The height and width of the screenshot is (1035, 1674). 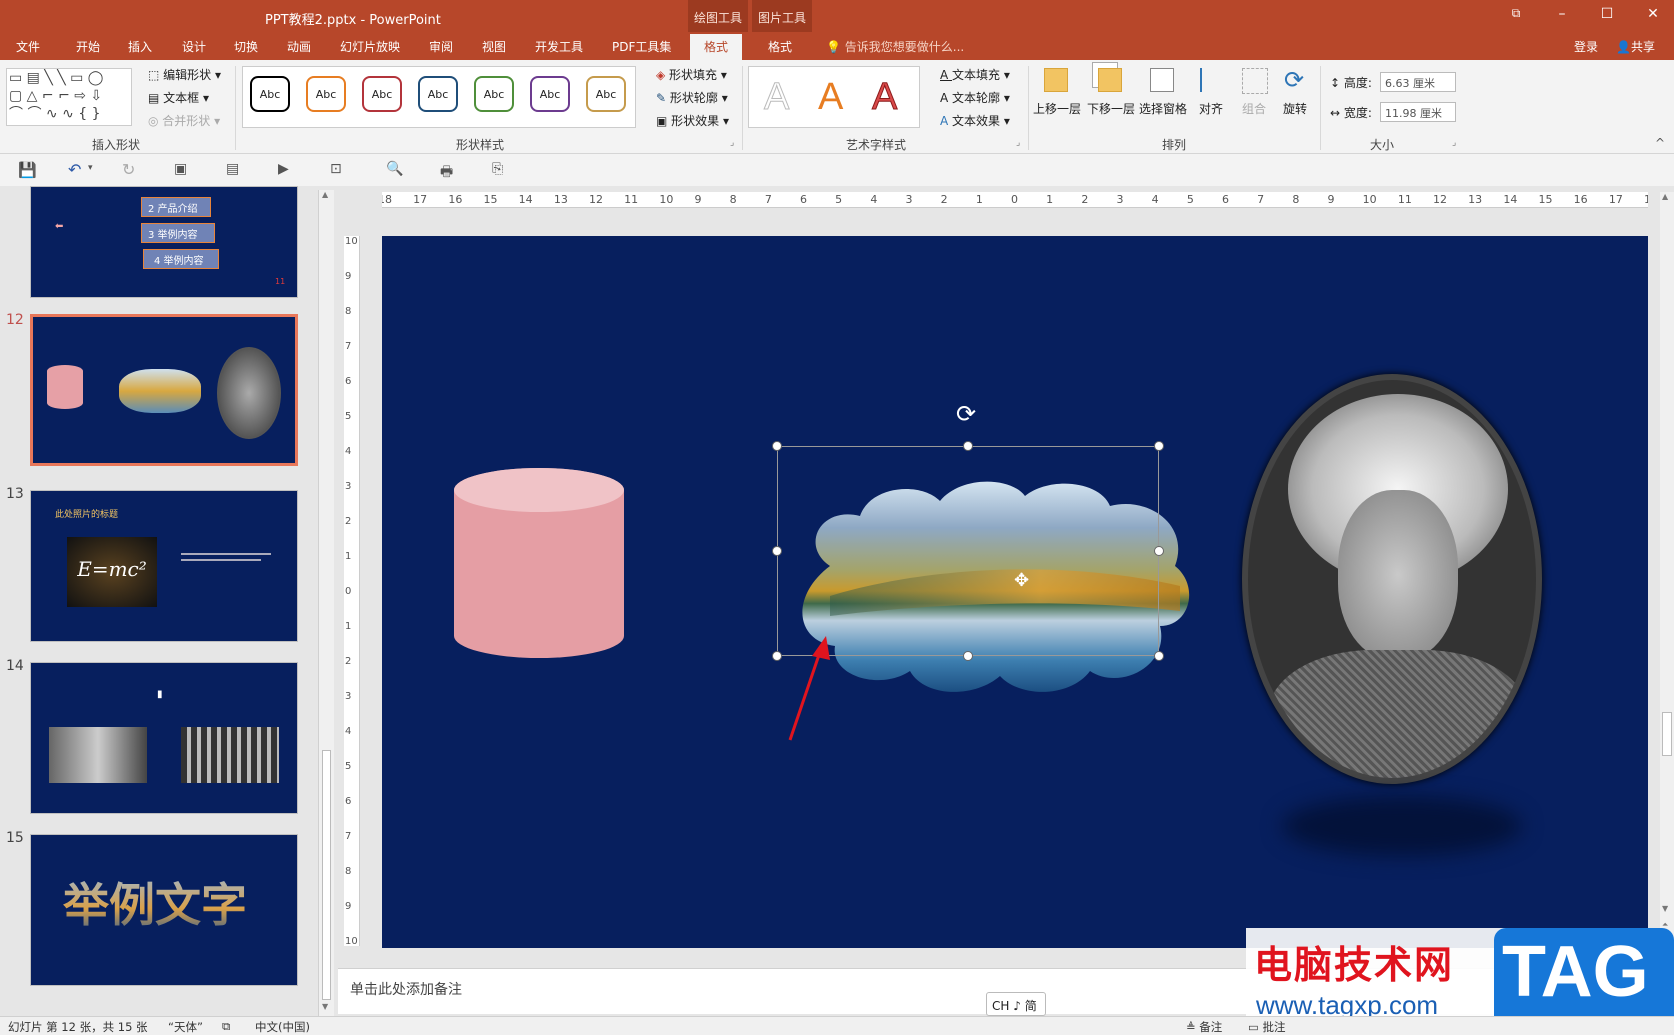 What do you see at coordinates (1159, 446) in the screenshot?
I see `resize-handle-ne` at bounding box center [1159, 446].